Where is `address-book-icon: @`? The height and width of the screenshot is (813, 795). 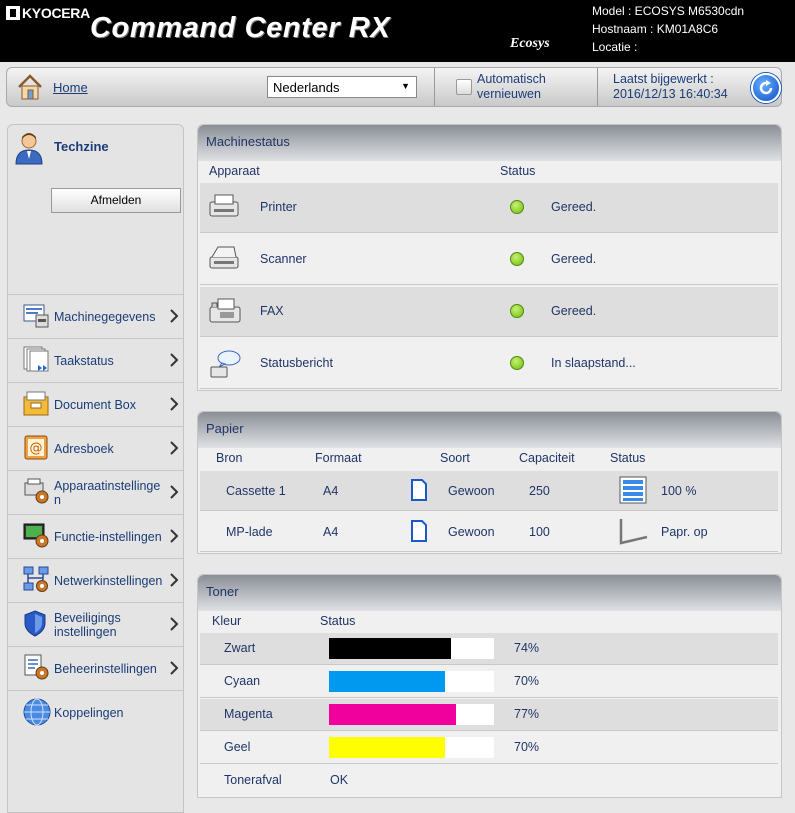 address-book-icon: @ is located at coordinates (37, 448).